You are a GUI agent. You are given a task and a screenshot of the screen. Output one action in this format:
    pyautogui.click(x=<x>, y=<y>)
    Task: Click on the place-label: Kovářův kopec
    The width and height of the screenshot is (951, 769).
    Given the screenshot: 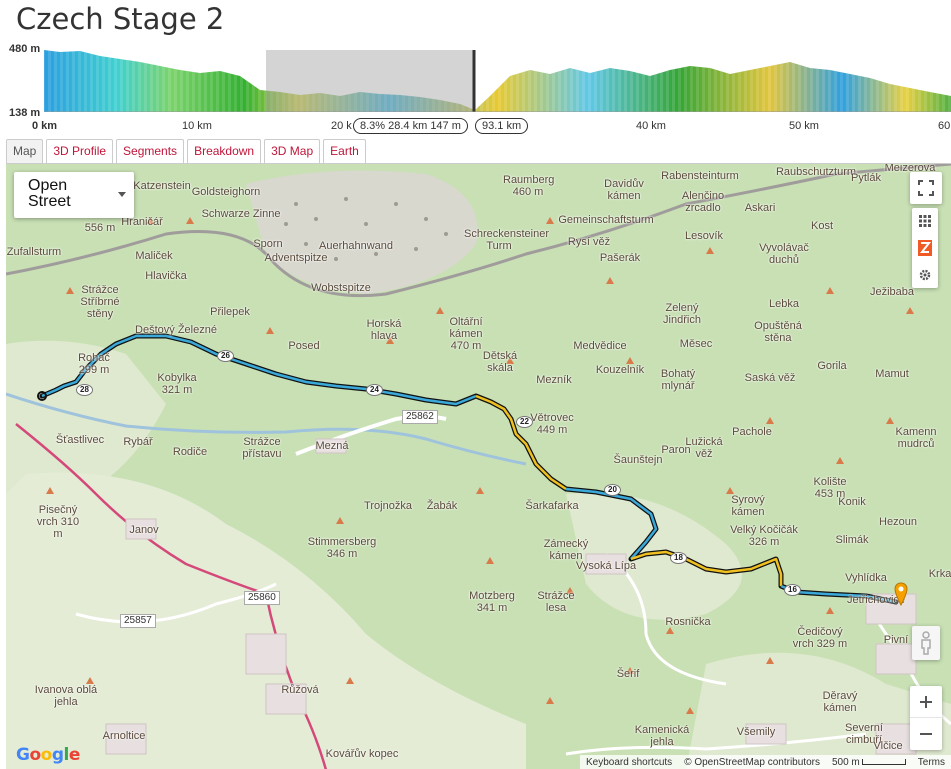 What is the action you would take?
    pyautogui.click(x=362, y=754)
    